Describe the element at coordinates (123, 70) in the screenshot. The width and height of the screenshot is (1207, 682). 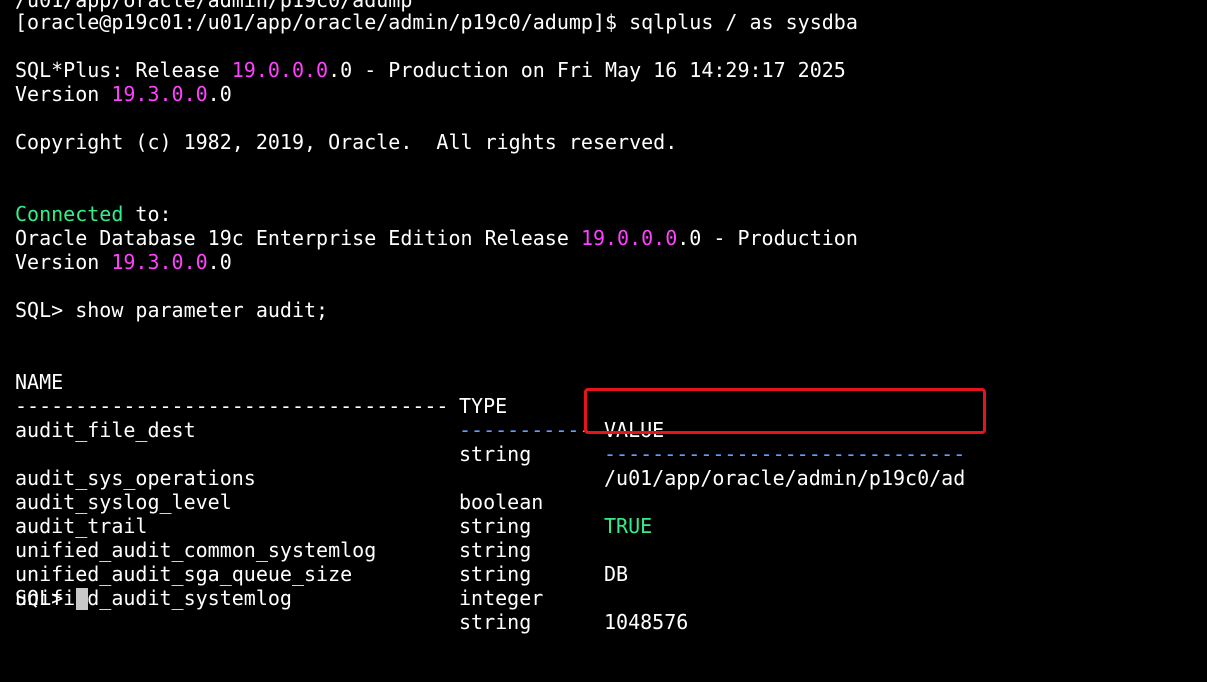
I see `banner-text: SQL*Plus: Release` at that location.